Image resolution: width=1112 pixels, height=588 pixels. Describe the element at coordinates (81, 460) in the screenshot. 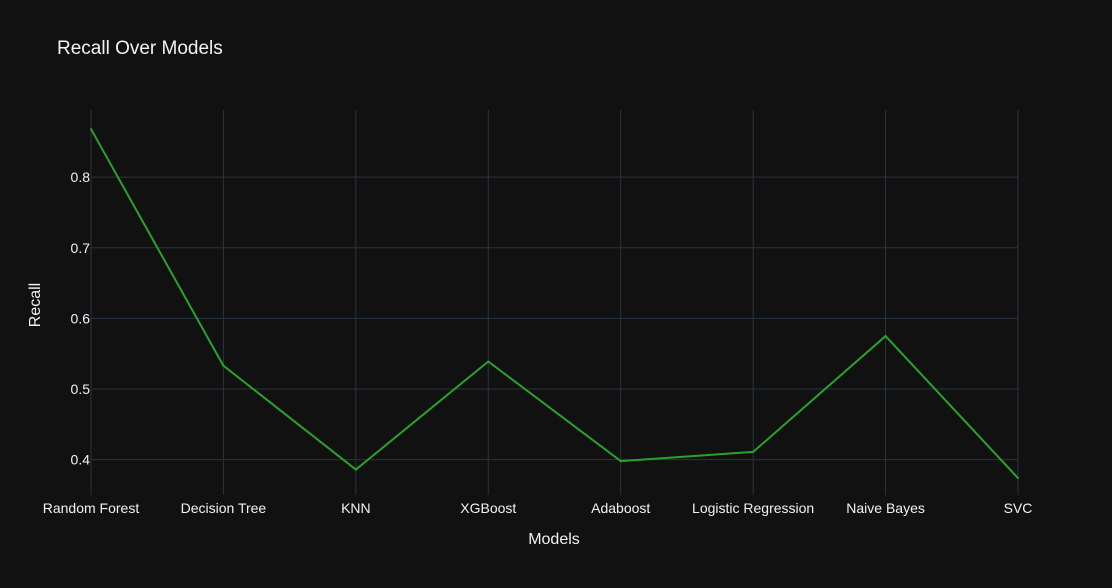

I see `y-tick-label: 0.4` at that location.